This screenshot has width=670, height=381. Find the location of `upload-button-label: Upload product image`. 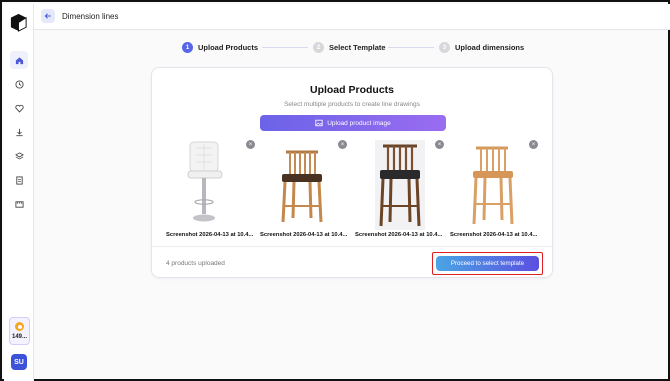

upload-button-label: Upload product image is located at coordinates (359, 123).